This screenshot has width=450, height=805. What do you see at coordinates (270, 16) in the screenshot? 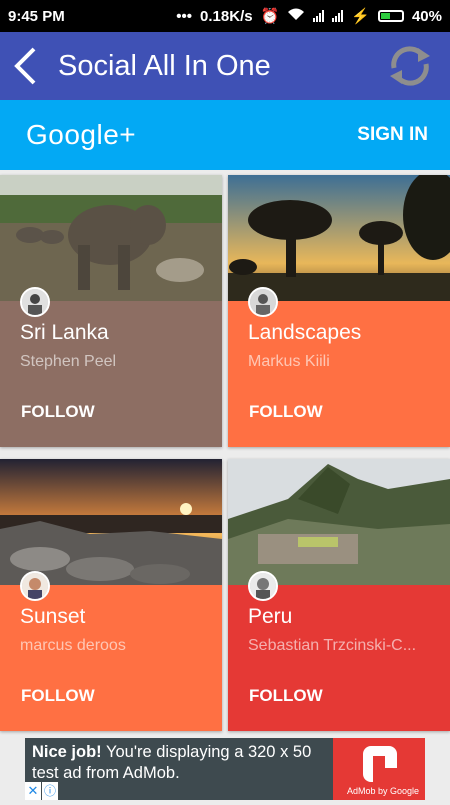
I see `alarm-icon: ⏰` at bounding box center [270, 16].